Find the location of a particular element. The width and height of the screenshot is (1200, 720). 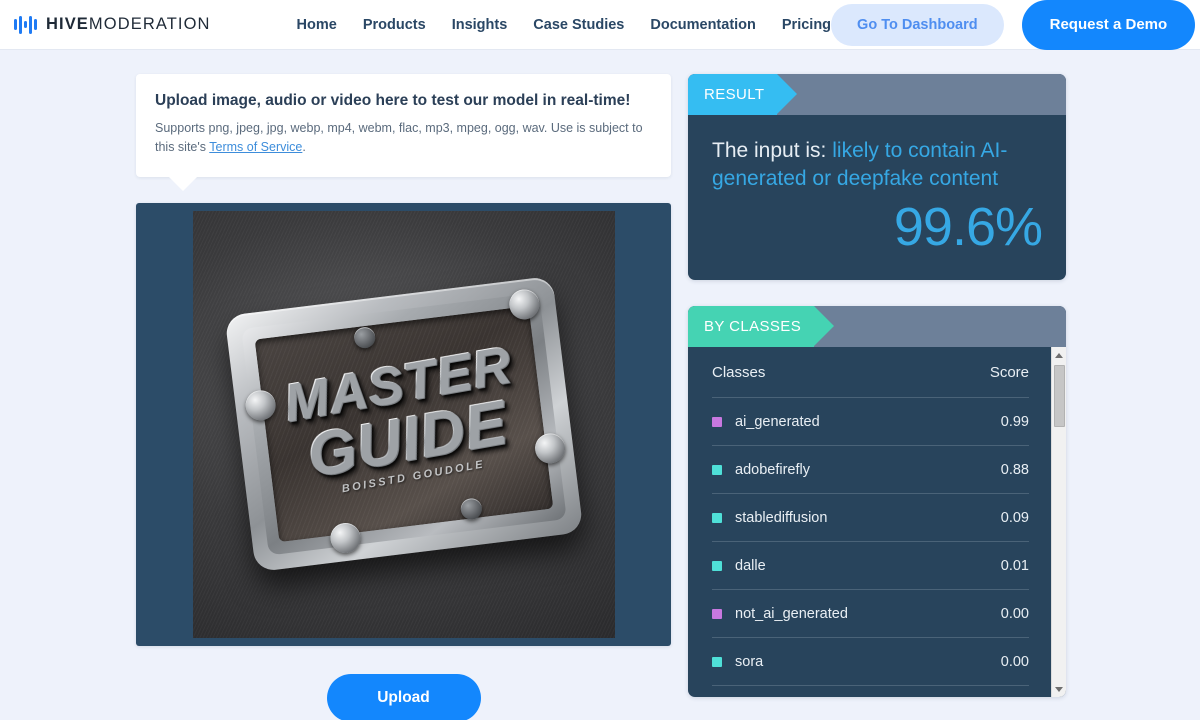

table-row: dalle 0.01 is located at coordinates (870, 566).